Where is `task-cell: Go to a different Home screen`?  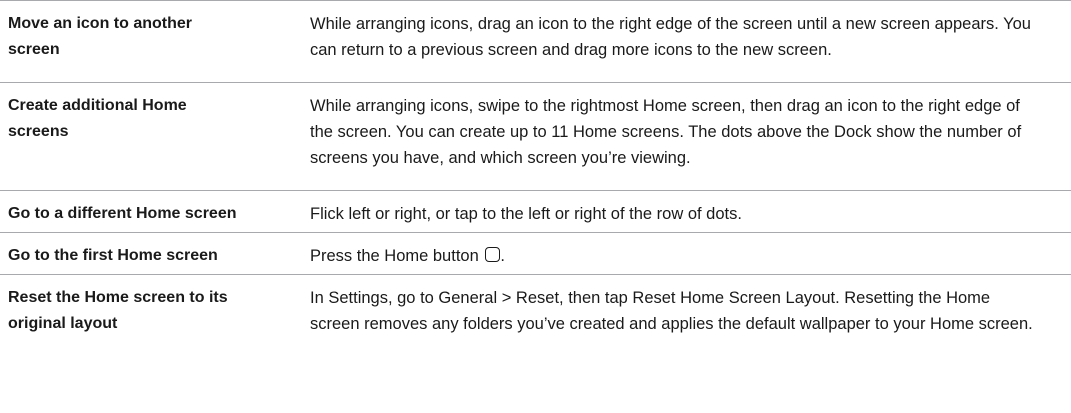 task-cell: Go to a different Home screen is located at coordinates (122, 213).